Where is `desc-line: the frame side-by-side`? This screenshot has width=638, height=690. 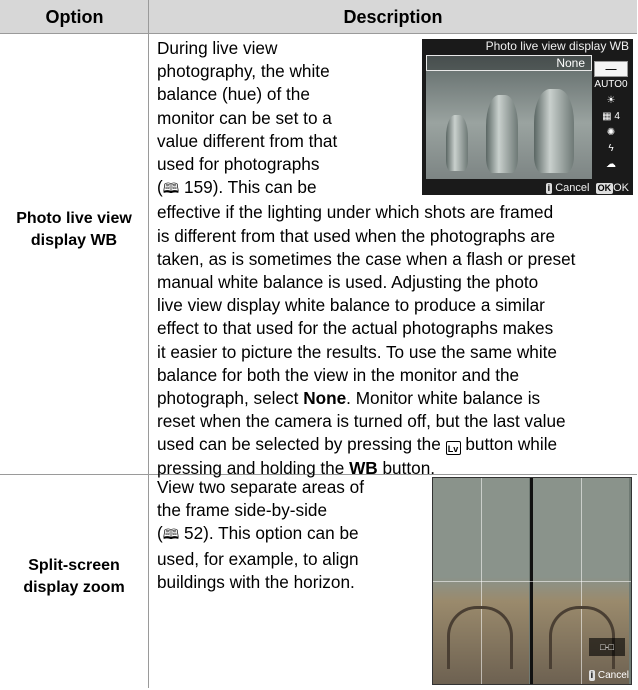 desc-line: the frame side-by-side is located at coordinates (242, 510).